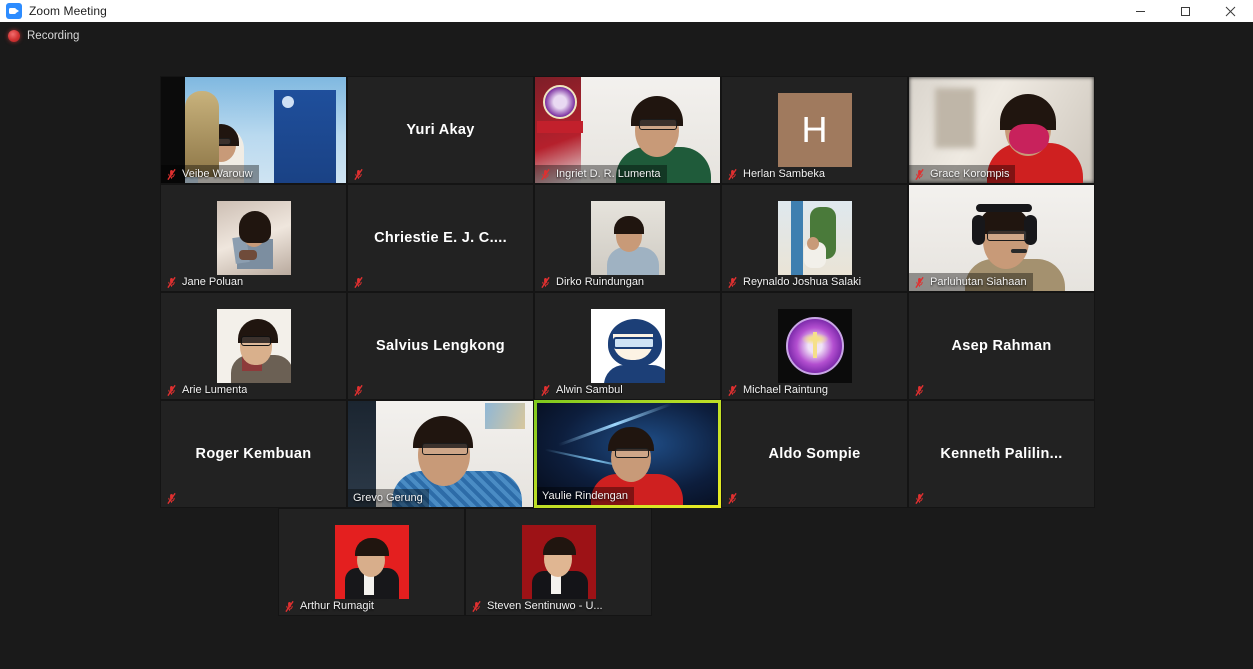 This screenshot has width=1253, height=669. I want to click on participant-nametag: Veibe Warouw, so click(210, 174).